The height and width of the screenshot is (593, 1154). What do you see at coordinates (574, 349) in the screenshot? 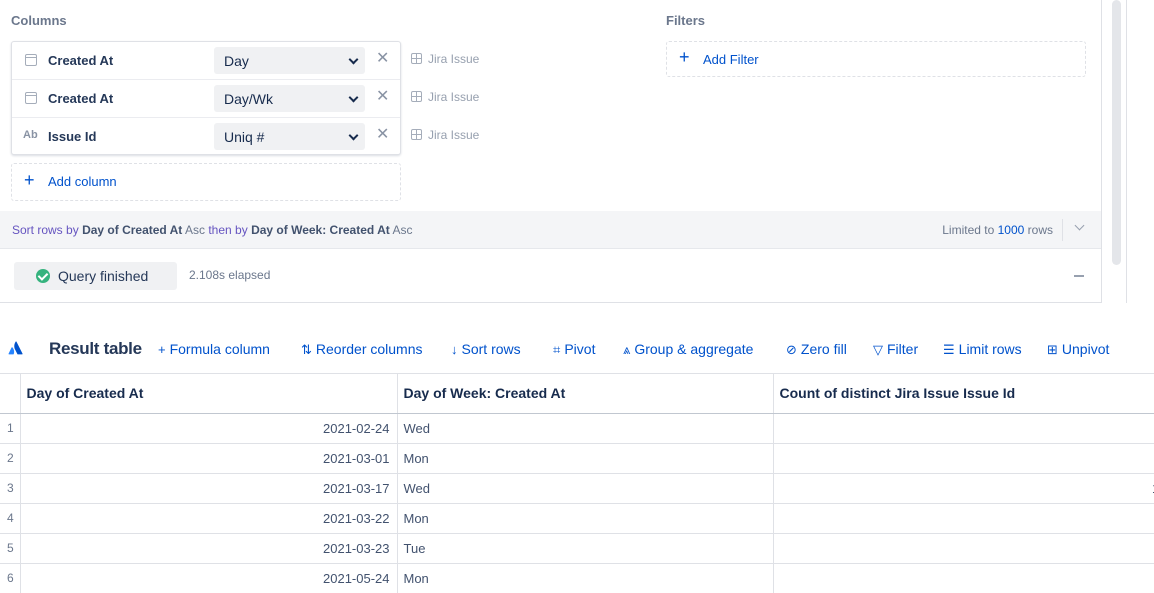
I see `pivot-button: ⌗ Pivot` at bounding box center [574, 349].